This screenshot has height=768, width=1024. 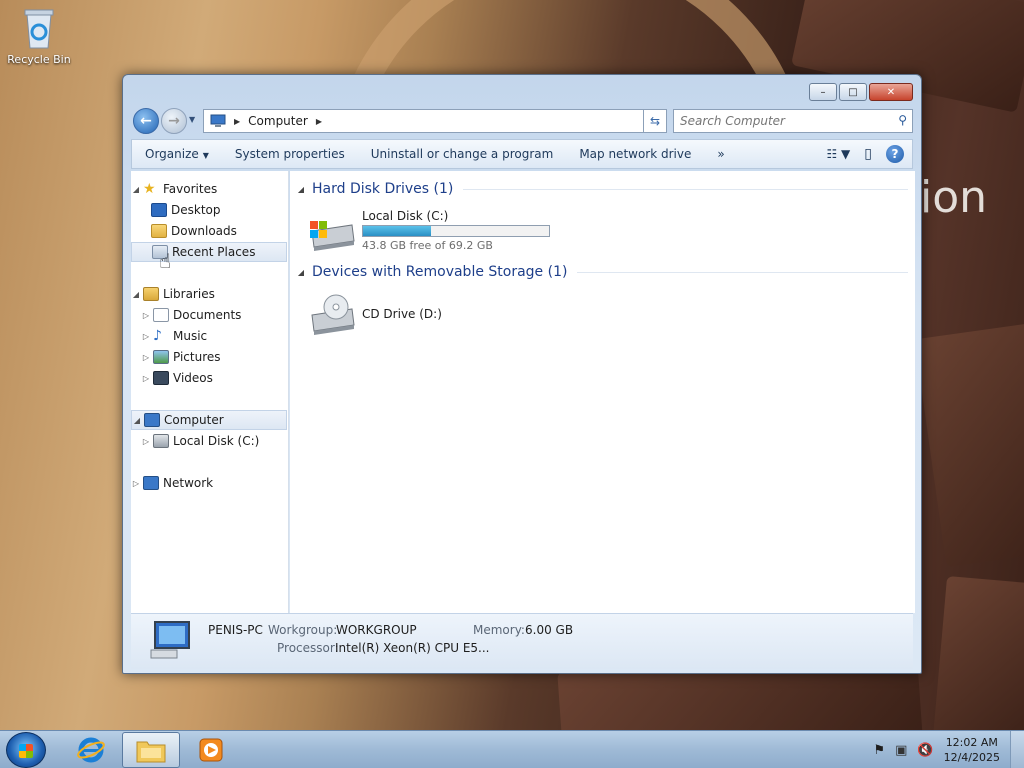 I want to click on caption-buttons: – □ ✕, so click(x=861, y=92).